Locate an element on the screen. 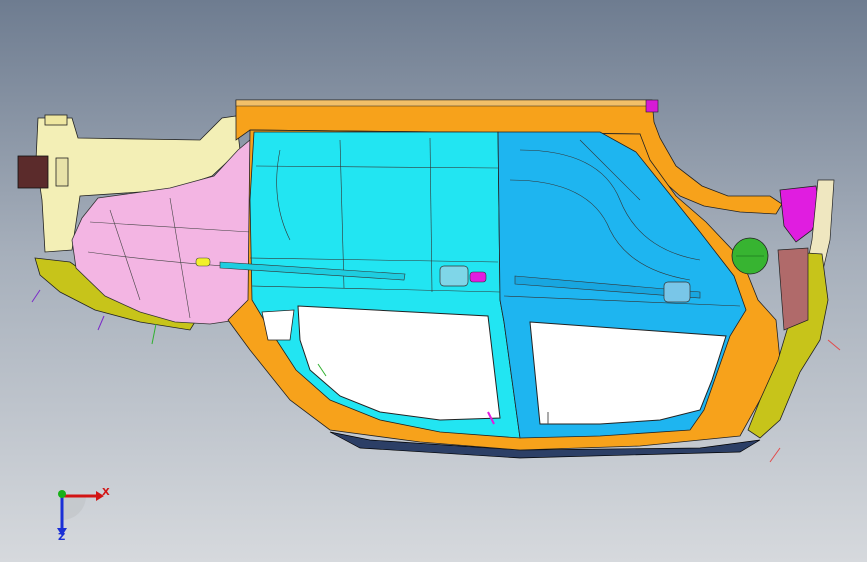  x-axis-label: X is located at coordinates (106, 492).